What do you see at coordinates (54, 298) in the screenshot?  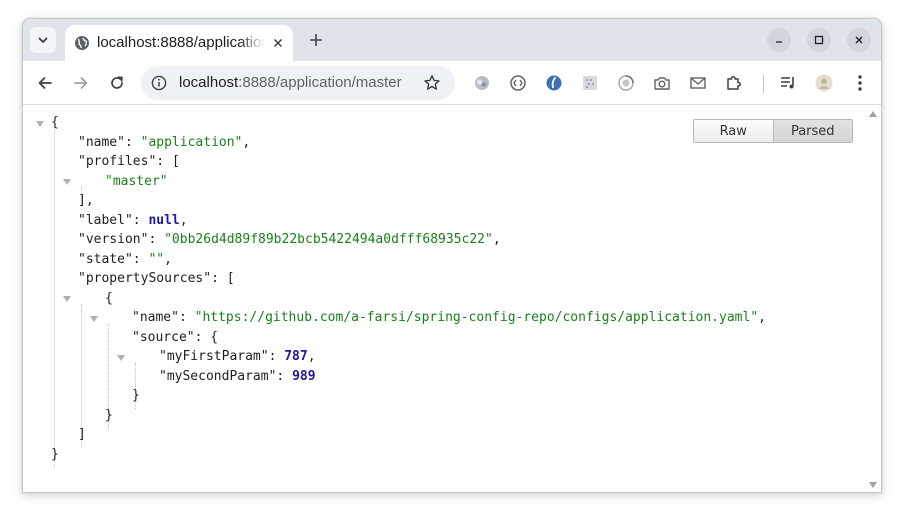 I see `indent-guide` at bounding box center [54, 298].